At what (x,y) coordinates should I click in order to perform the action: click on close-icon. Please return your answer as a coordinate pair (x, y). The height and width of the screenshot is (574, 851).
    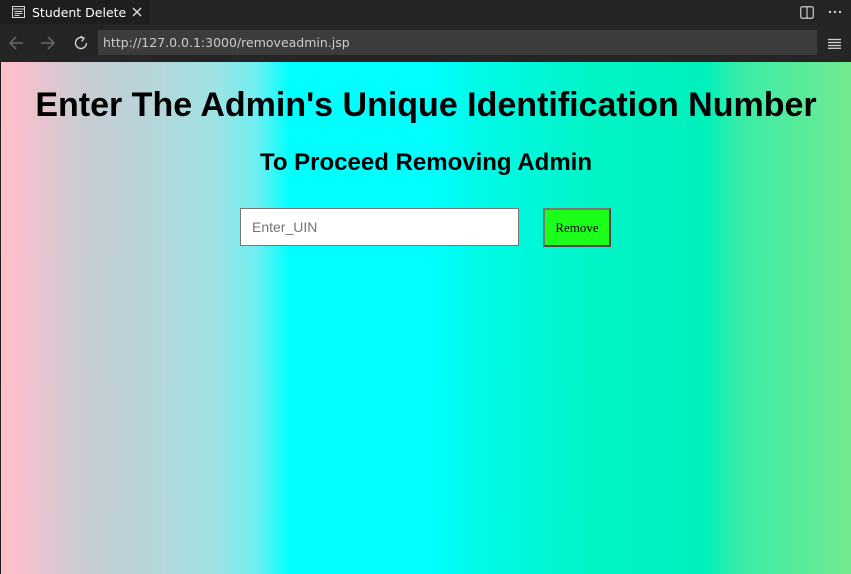
    Looking at the image, I should click on (137, 12).